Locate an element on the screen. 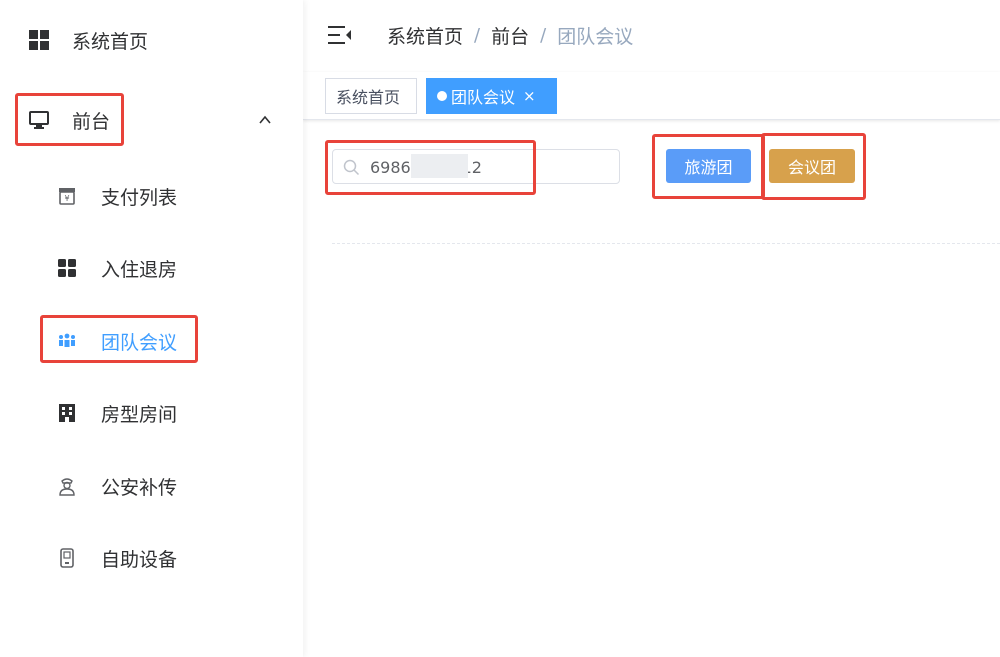  tag-home: 系统首页 is located at coordinates (371, 96).